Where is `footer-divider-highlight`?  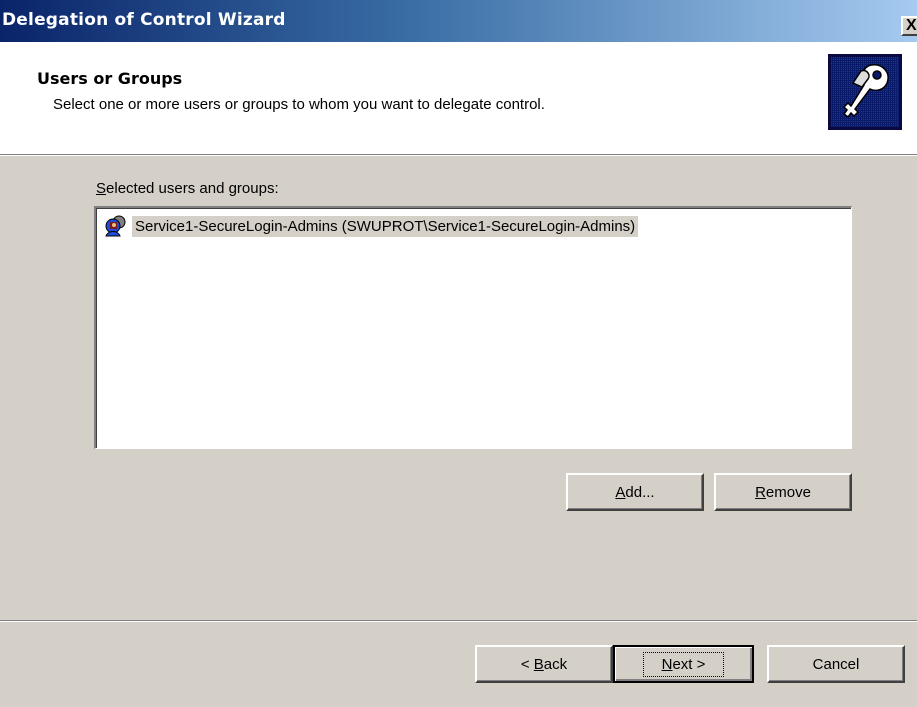
footer-divider-highlight is located at coordinates (458, 621).